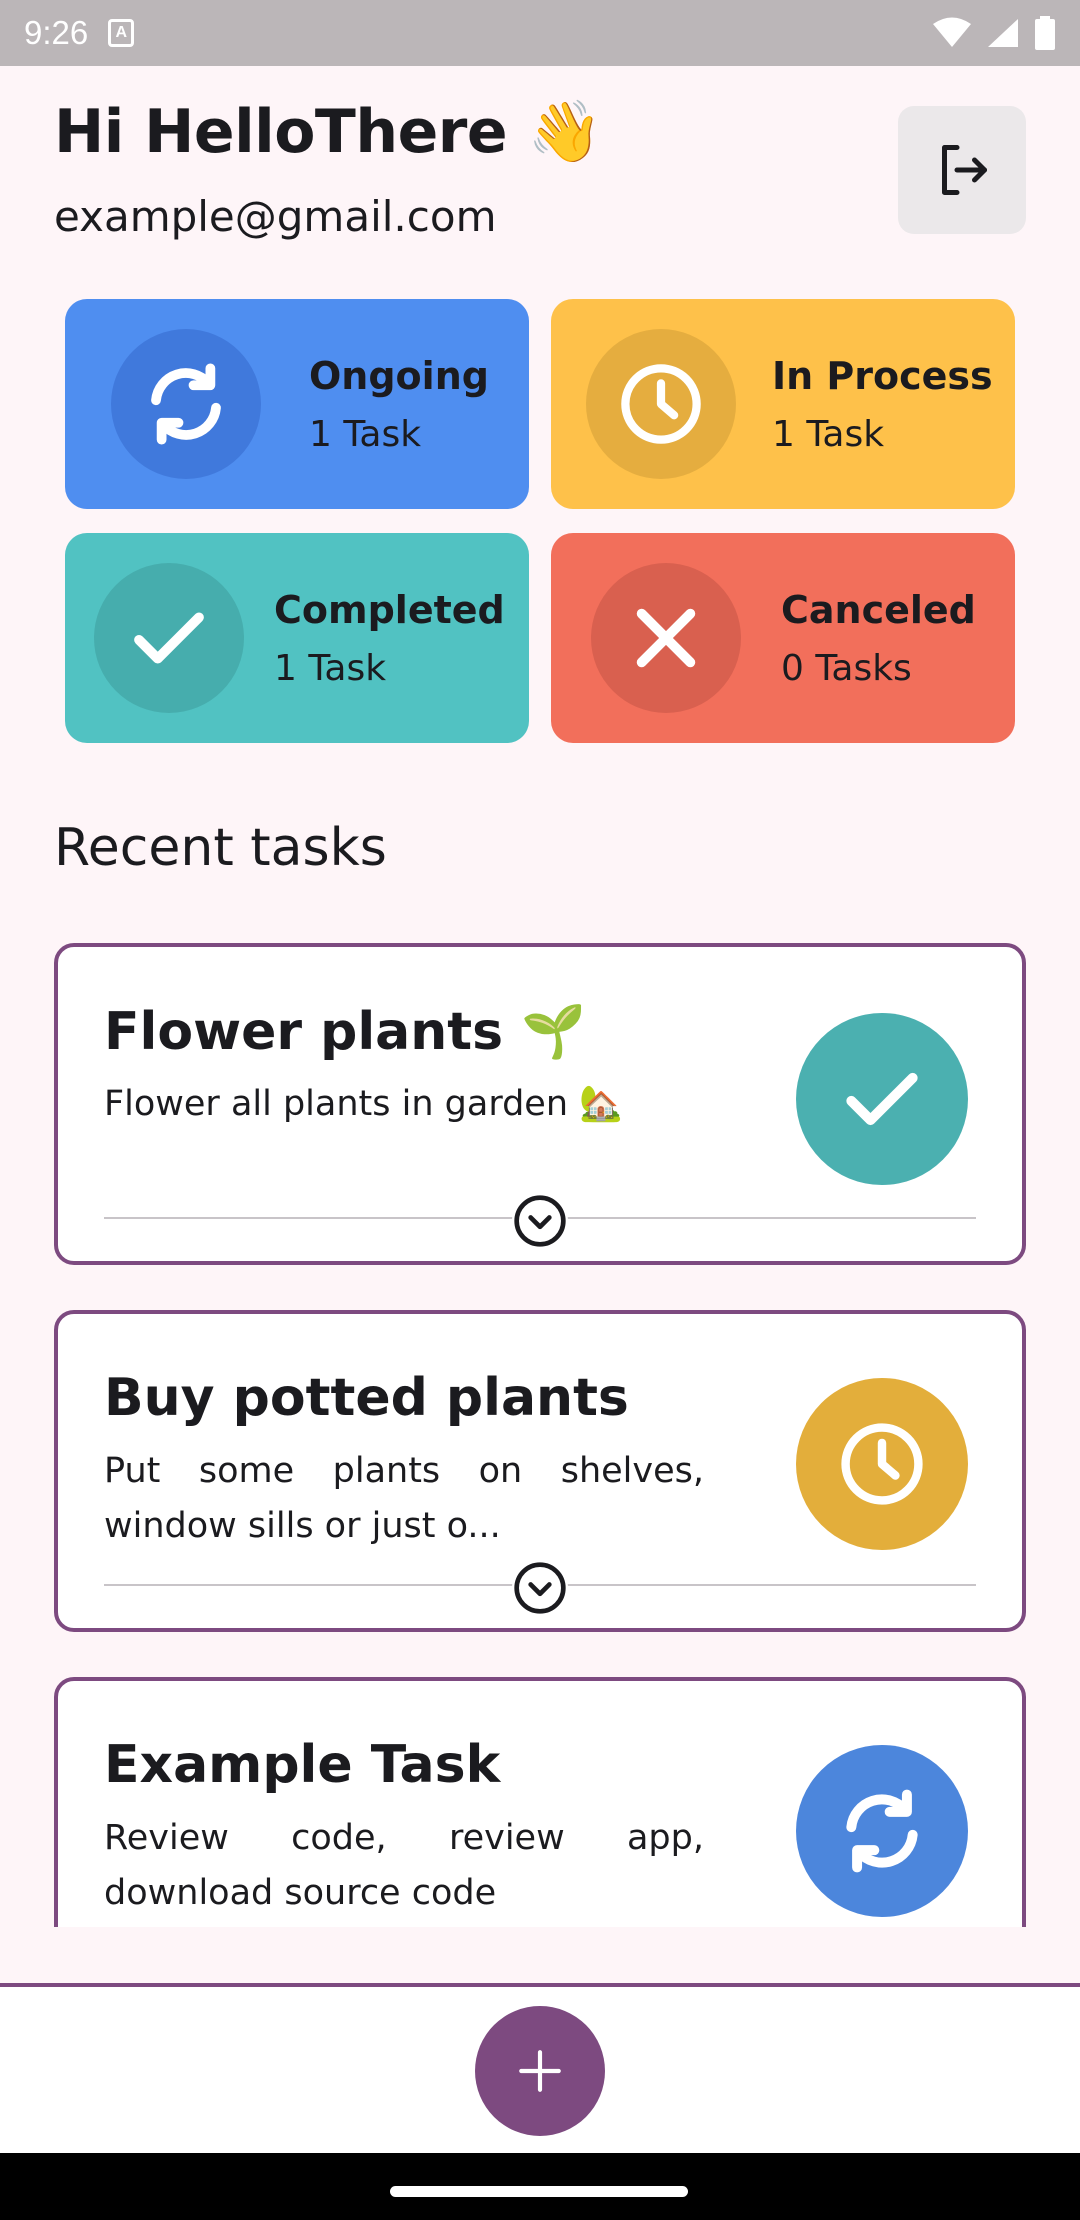 Image resolution: width=1080 pixels, height=2220 pixels. What do you see at coordinates (399, 404) in the screenshot?
I see `summary-text: Ongoing 1 Task` at bounding box center [399, 404].